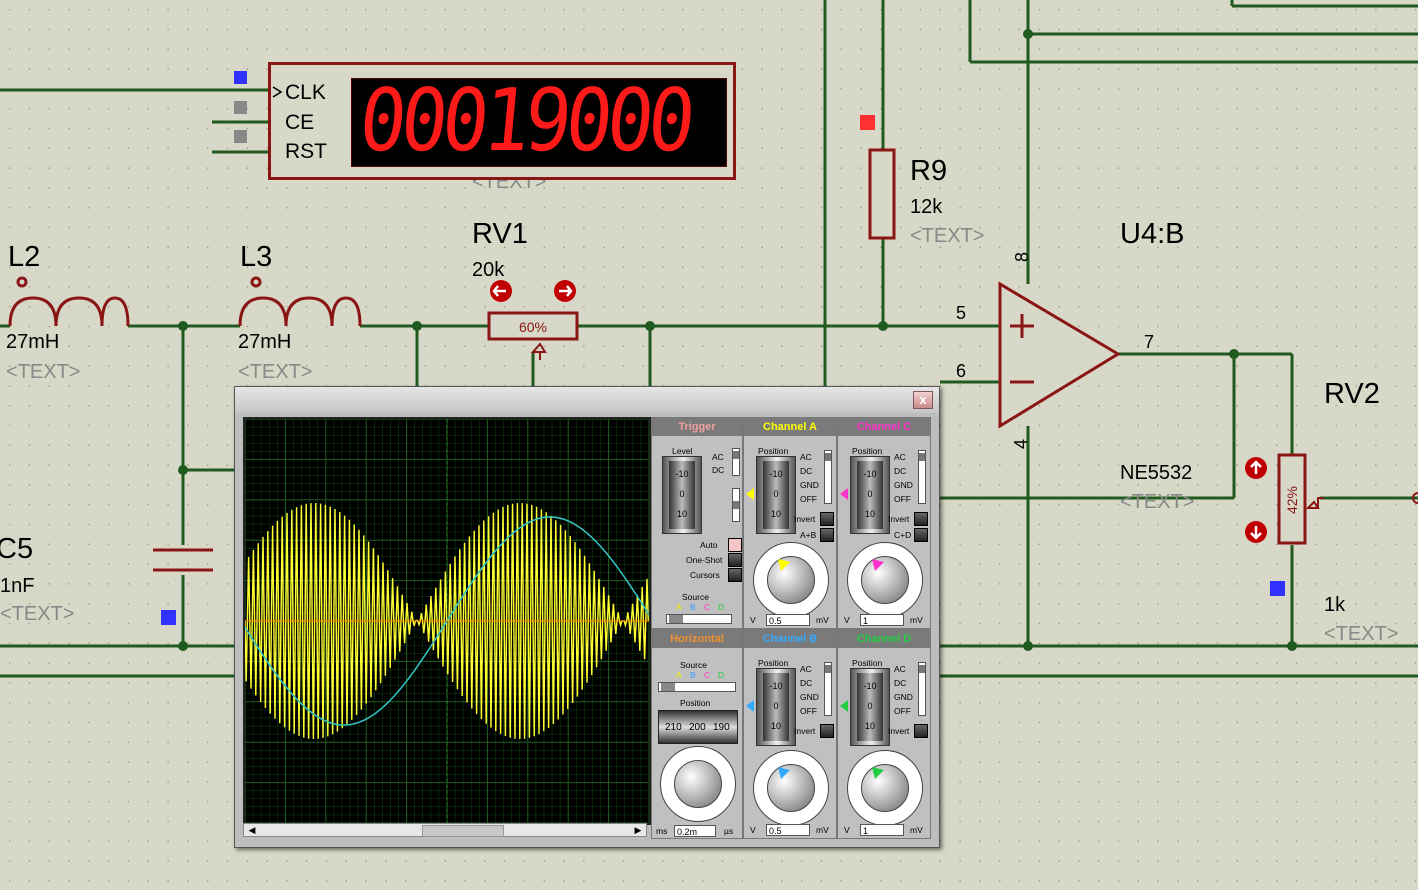 The image size is (1418, 890). What do you see at coordinates (753, 620) in the screenshot?
I see `channel-a-unit-v: V` at bounding box center [753, 620].